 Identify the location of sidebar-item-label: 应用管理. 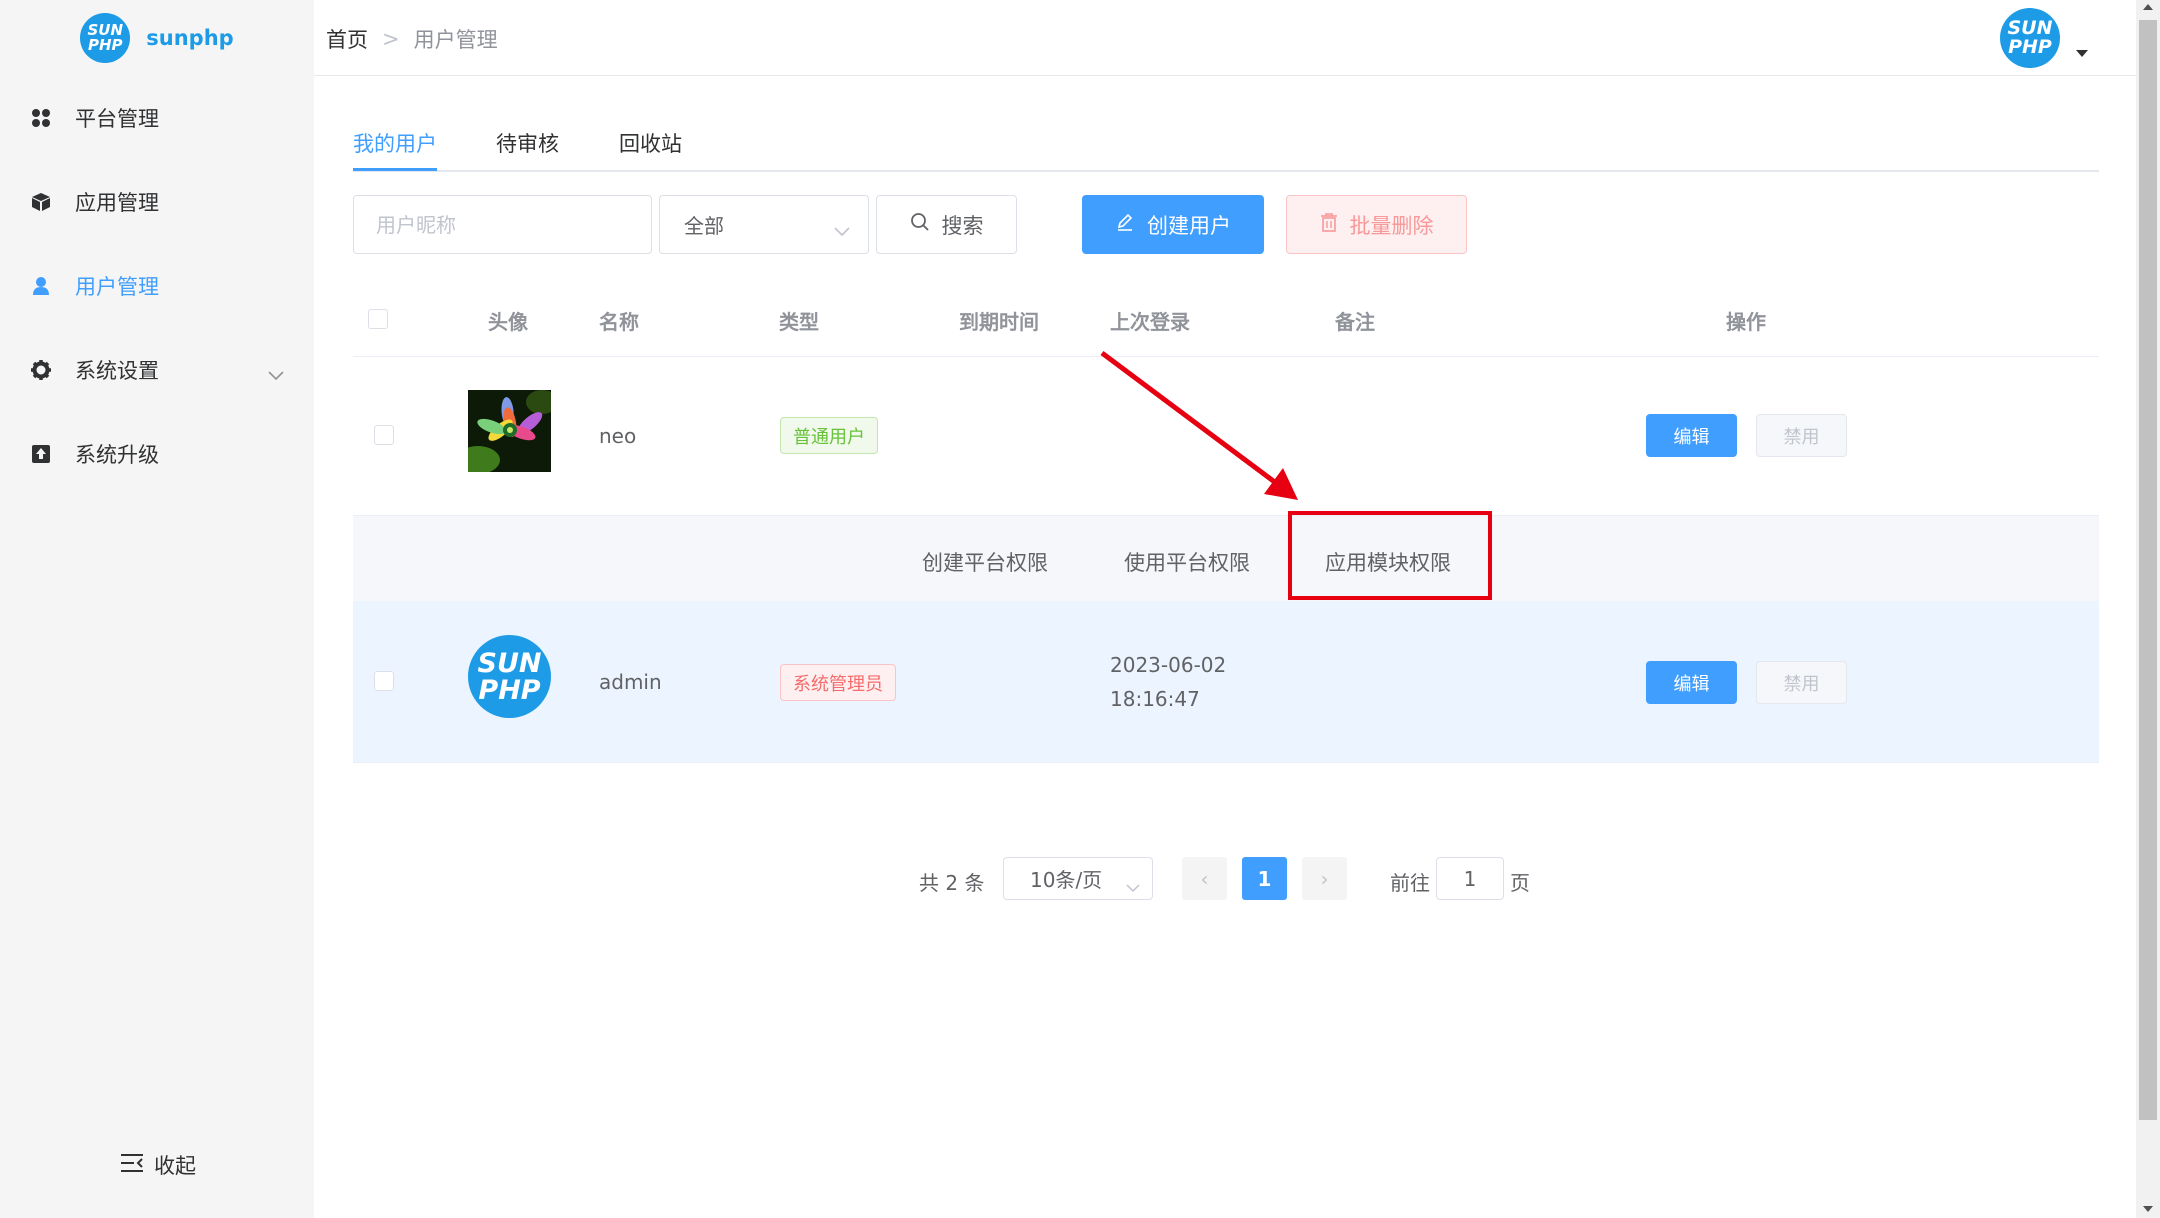
(117, 203).